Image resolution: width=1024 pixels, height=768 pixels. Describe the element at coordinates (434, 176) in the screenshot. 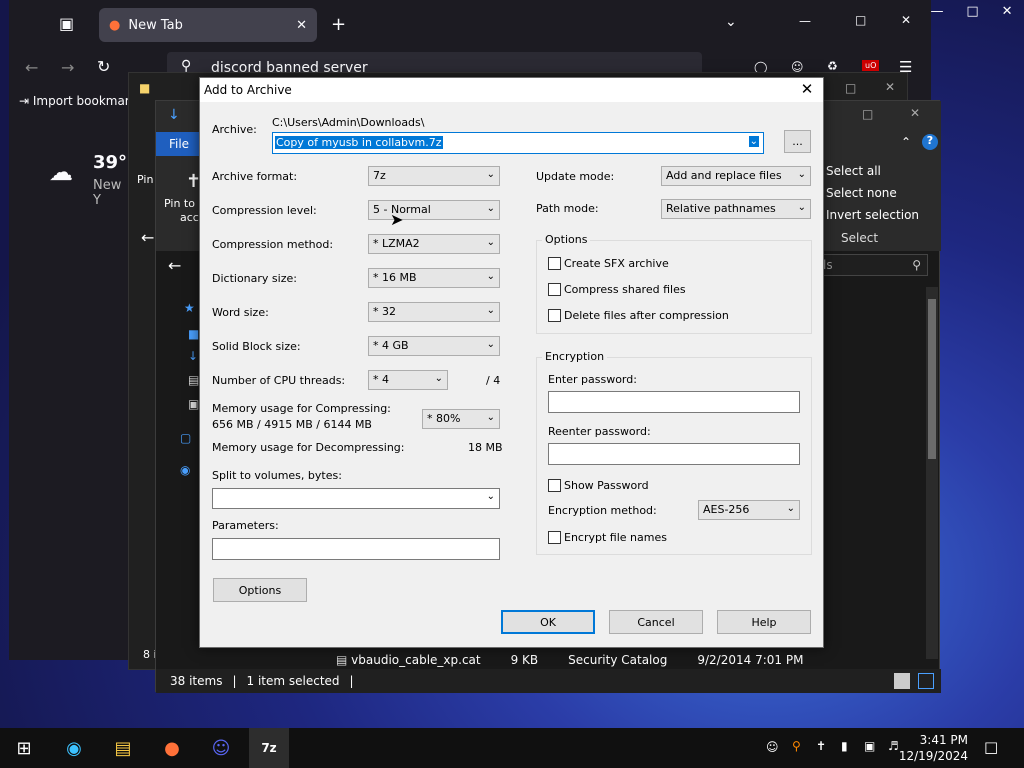

I see `archive-format-select: 7z ⌄` at that location.